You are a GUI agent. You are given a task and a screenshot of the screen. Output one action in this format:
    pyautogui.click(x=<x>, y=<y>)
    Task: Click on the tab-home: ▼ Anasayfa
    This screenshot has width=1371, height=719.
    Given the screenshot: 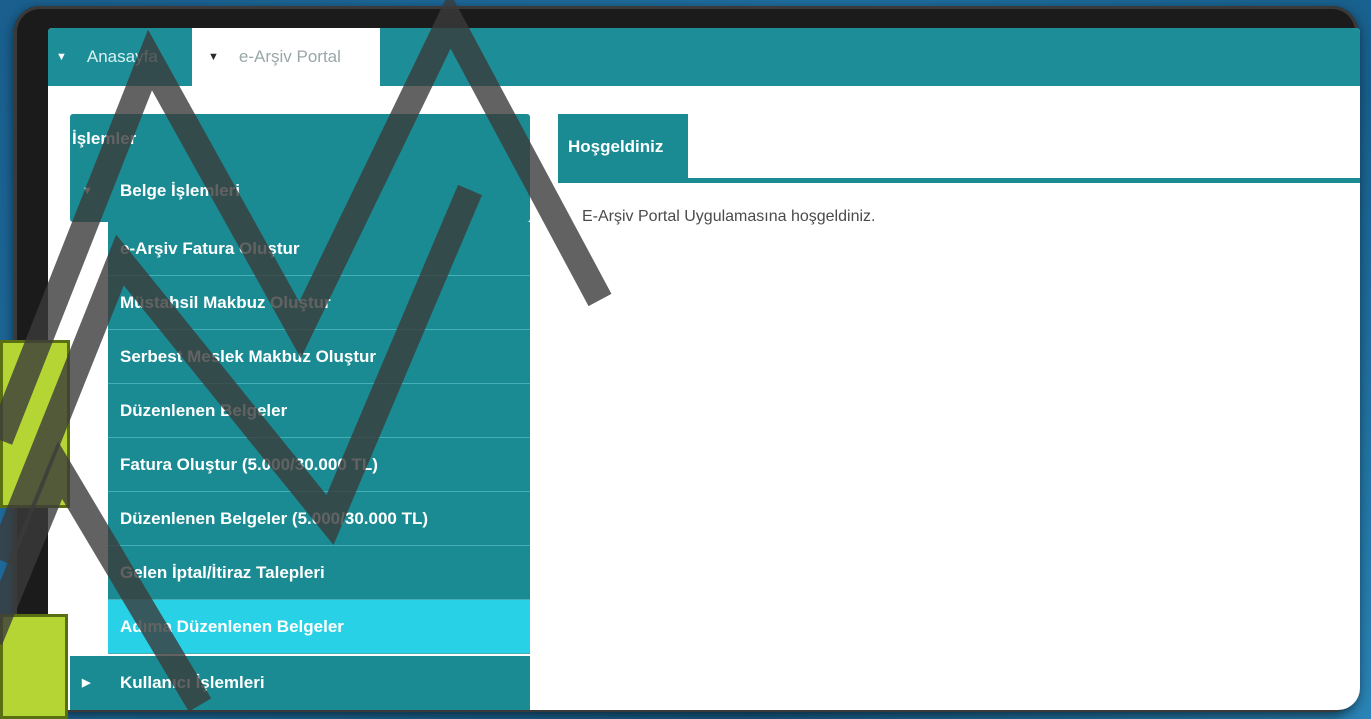 What is the action you would take?
    pyautogui.click(x=124, y=57)
    